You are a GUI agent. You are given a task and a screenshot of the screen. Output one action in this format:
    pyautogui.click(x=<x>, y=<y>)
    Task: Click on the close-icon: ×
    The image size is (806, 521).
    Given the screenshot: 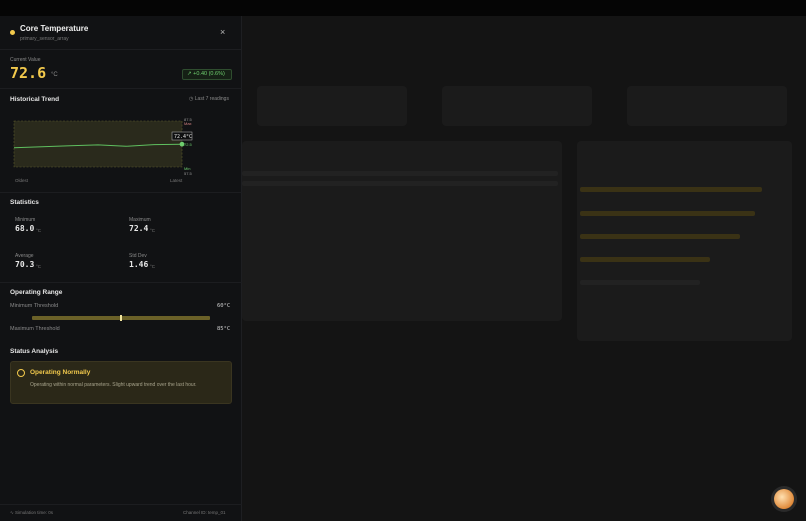 What is the action you would take?
    pyautogui.click(x=222, y=32)
    